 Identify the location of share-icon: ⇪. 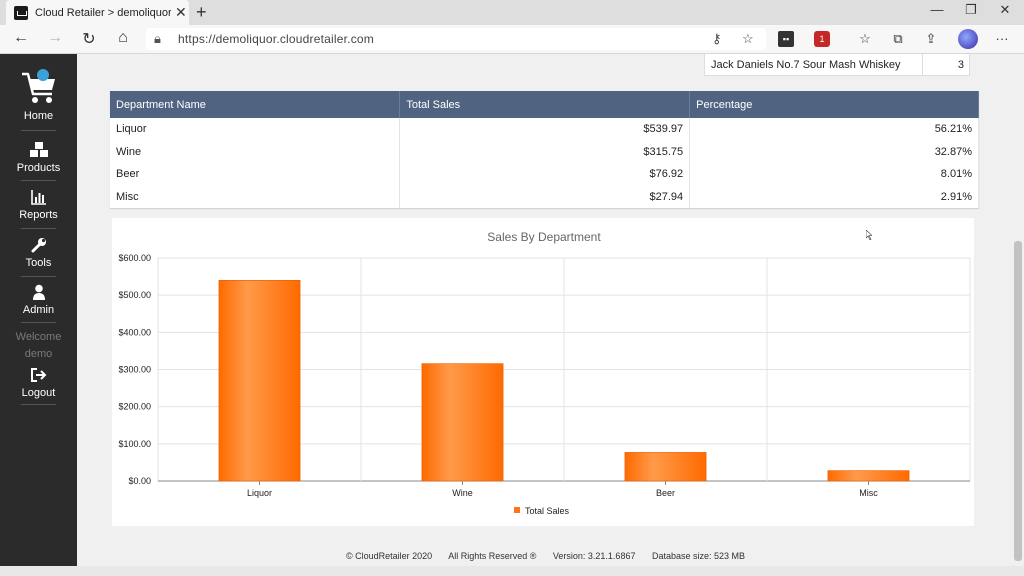
(931, 39).